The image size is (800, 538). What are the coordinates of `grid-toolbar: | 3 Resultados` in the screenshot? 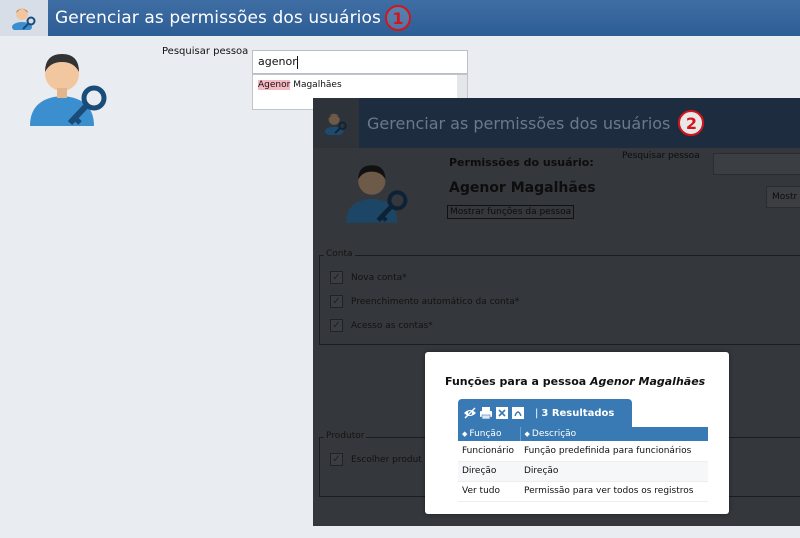 It's located at (545, 413).